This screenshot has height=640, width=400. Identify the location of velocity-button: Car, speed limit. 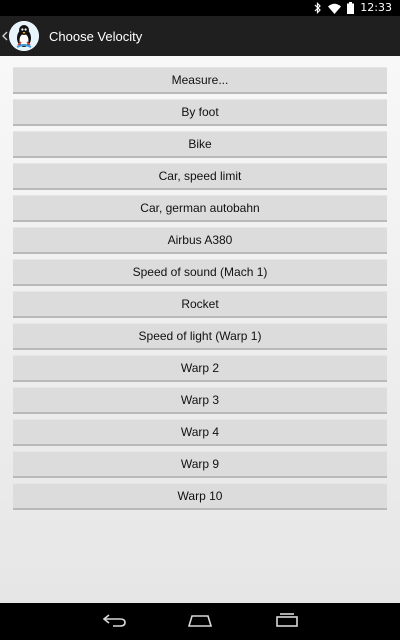
(200, 176).